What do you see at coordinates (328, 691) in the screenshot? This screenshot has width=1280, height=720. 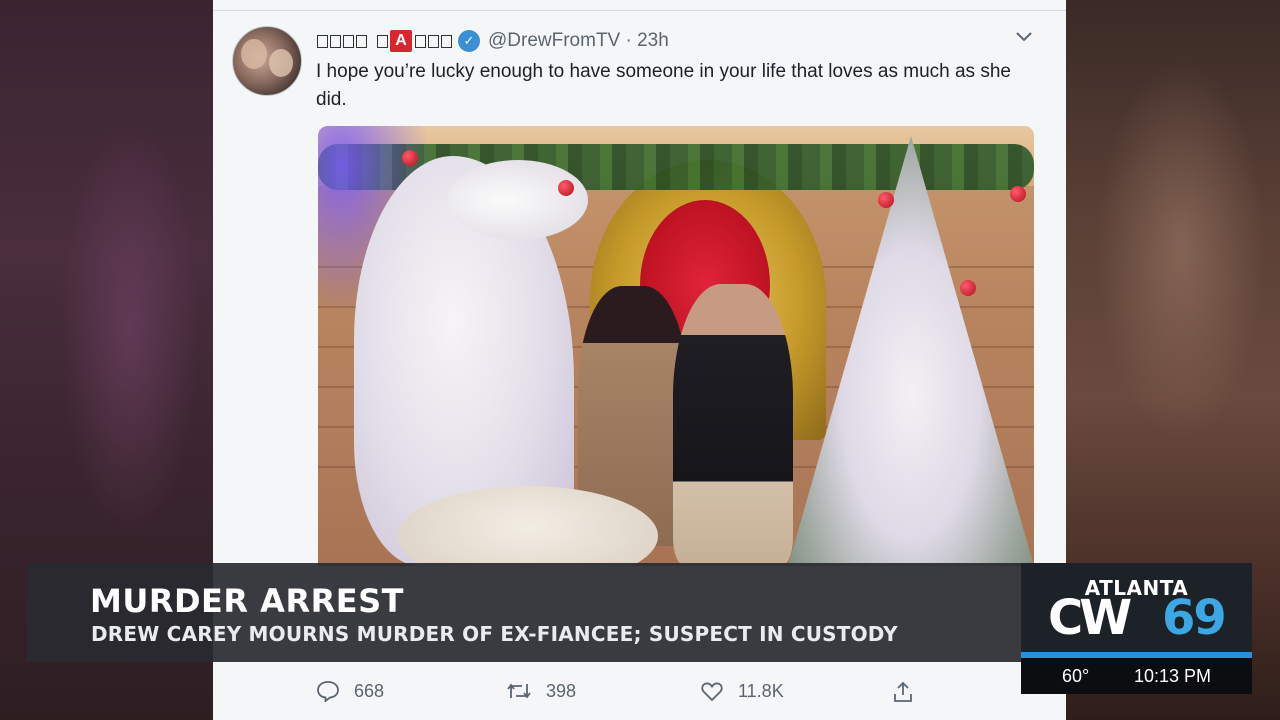 I see `reply-icon` at bounding box center [328, 691].